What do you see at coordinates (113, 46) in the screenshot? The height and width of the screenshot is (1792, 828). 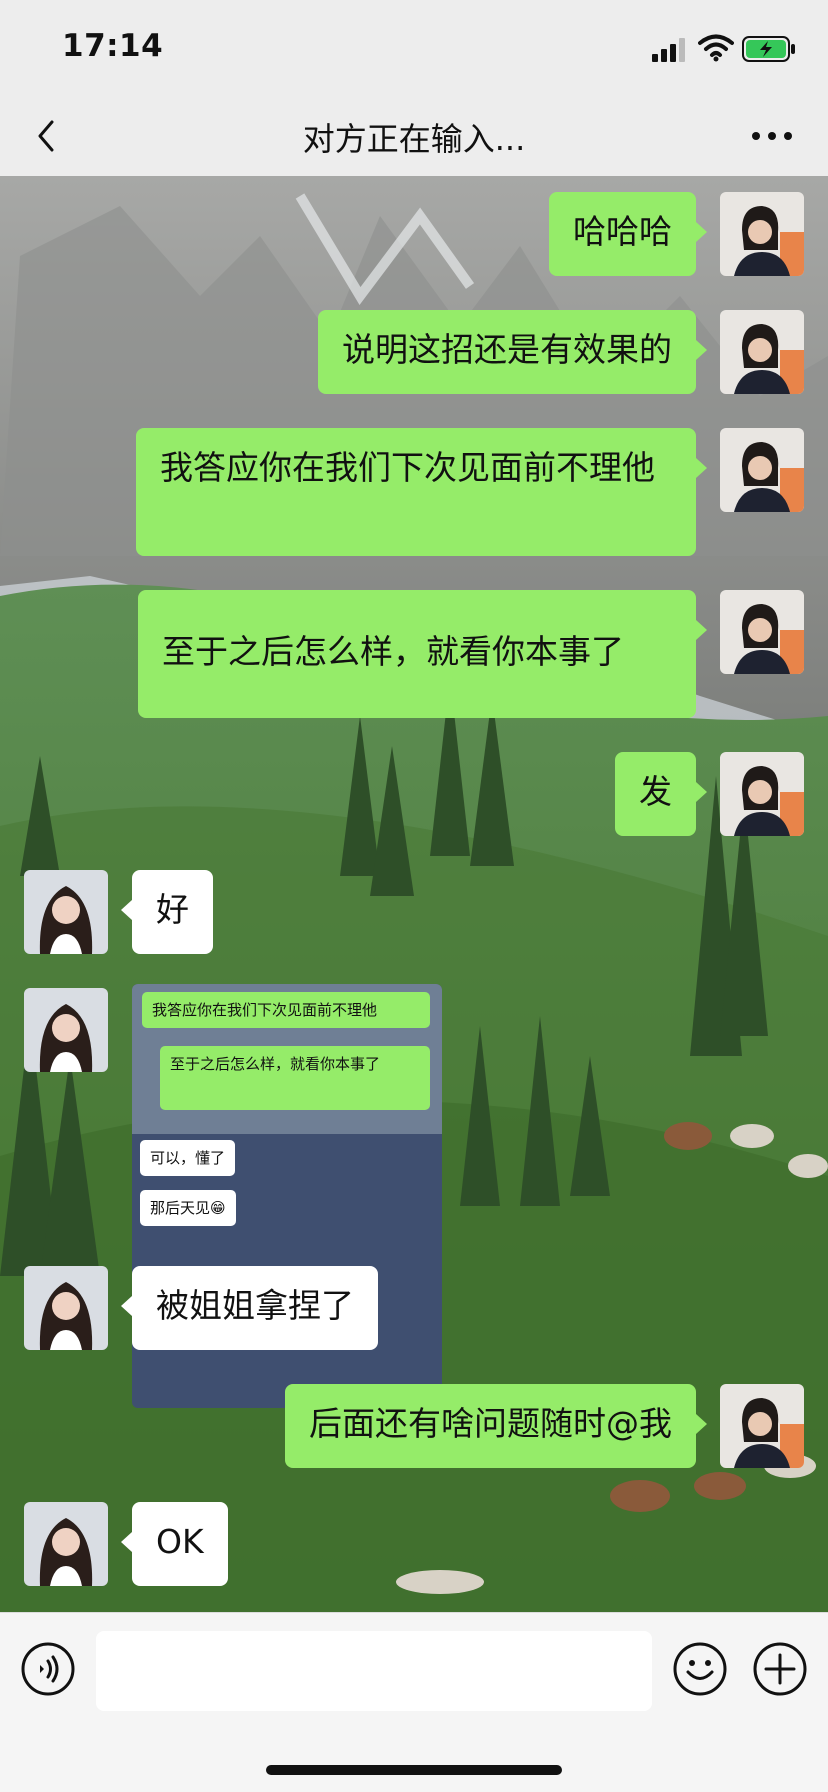 I see `status-time: 17:14` at bounding box center [113, 46].